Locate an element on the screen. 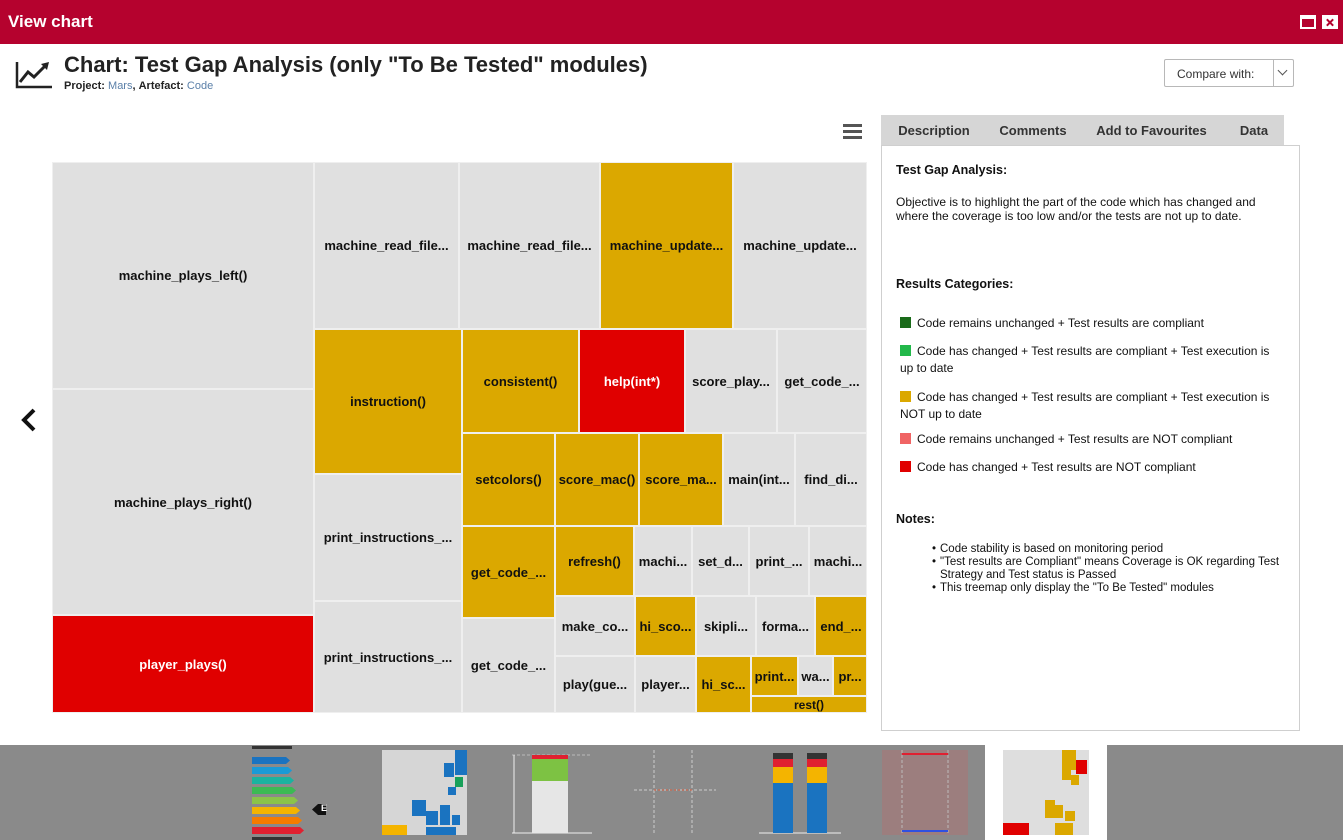 This screenshot has height=840, width=1343. blue-treemap-thumbnail is located at coordinates (427, 792).